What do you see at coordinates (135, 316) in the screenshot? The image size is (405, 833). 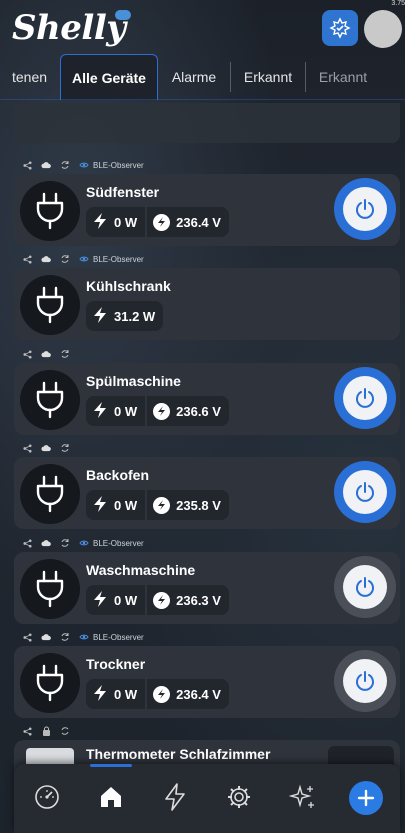 I see `power-value: 31.2 W` at bounding box center [135, 316].